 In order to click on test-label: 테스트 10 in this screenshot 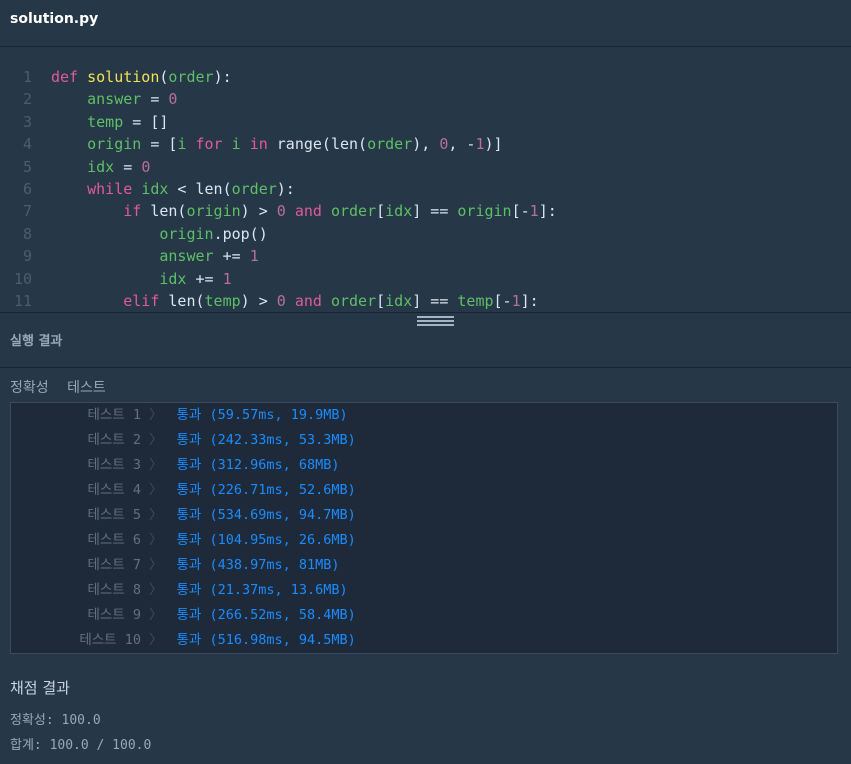, I will do `click(110, 640)`.